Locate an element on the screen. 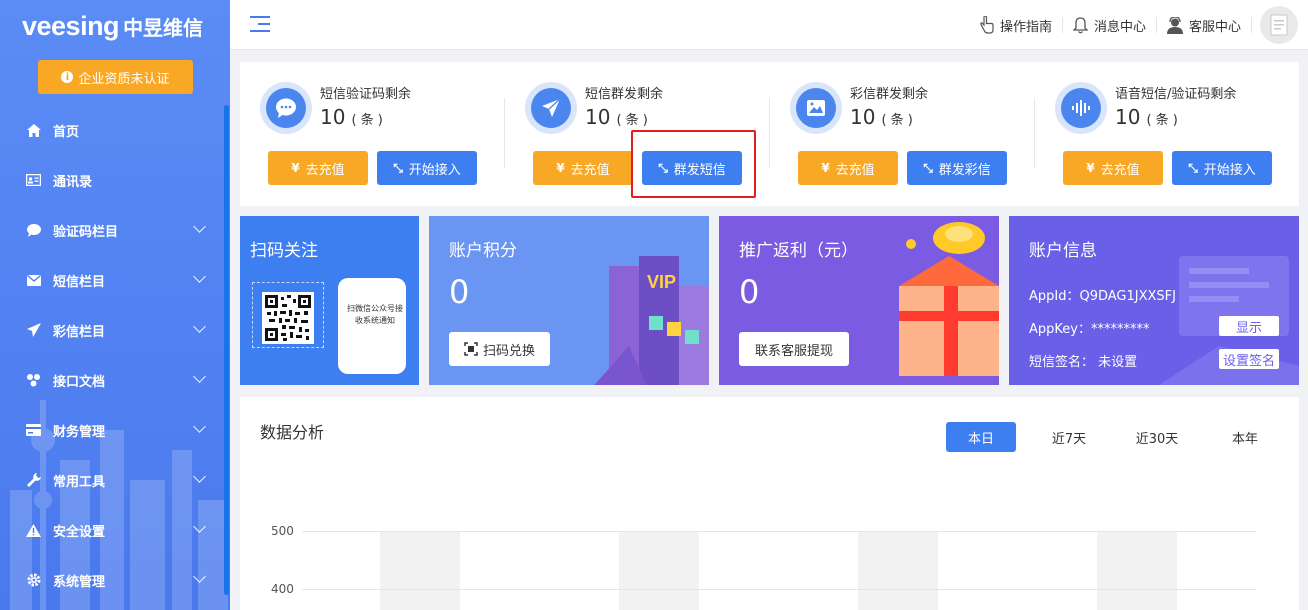 Image resolution: width=1308 pixels, height=610 pixels. sidebar-item-label: 通讯录 is located at coordinates (73, 182).